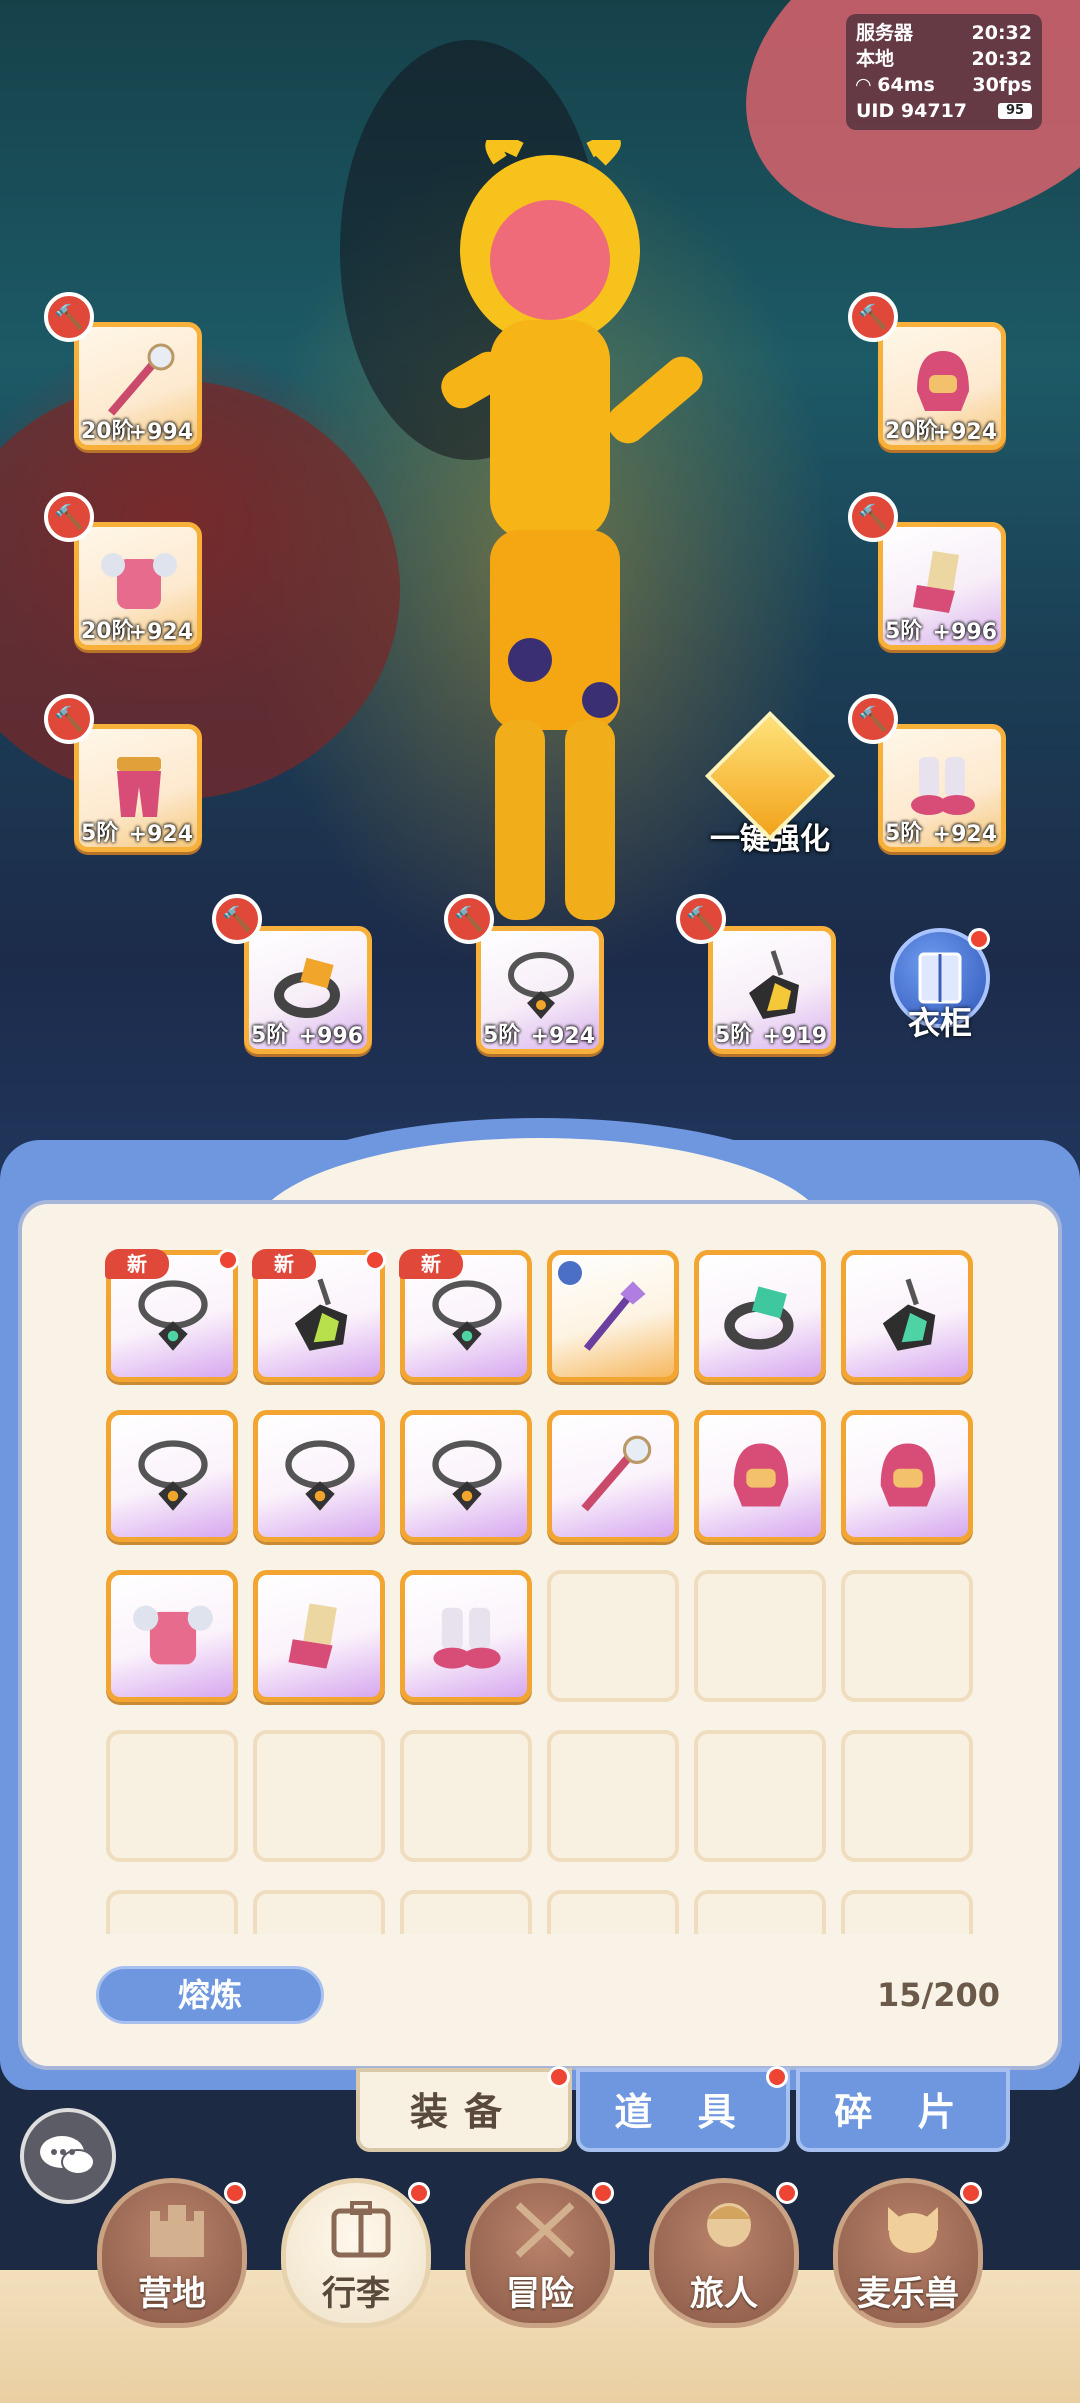 This screenshot has width=1080, height=2403. I want to click on nav-pets: 麦乐兽, so click(908, 2262).